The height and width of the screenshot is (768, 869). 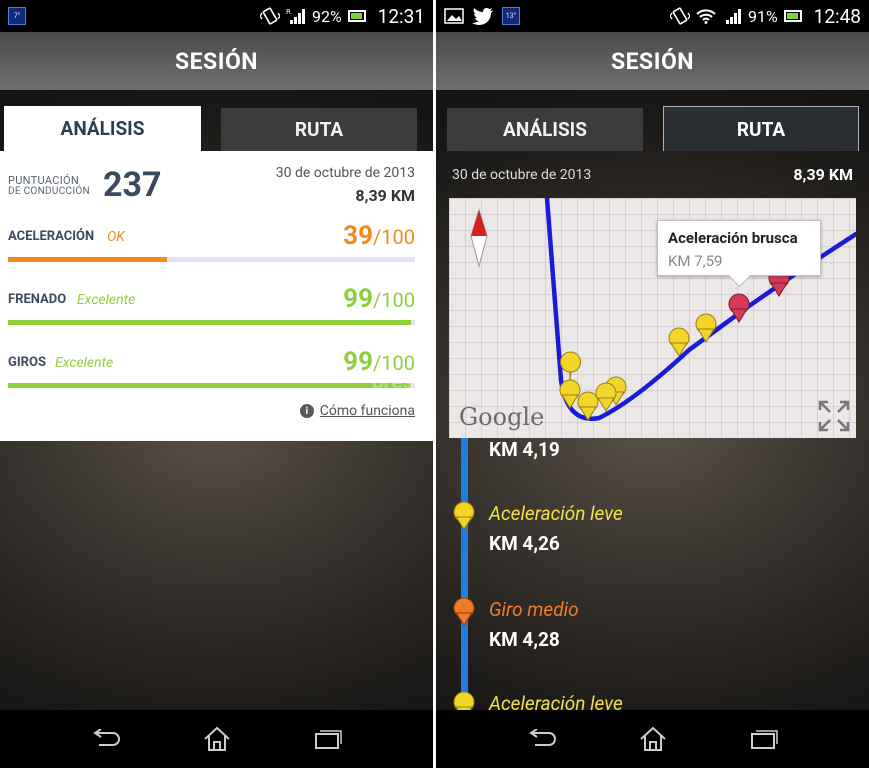 What do you see at coordinates (479, 238) in the screenshot?
I see `compass-icon` at bounding box center [479, 238].